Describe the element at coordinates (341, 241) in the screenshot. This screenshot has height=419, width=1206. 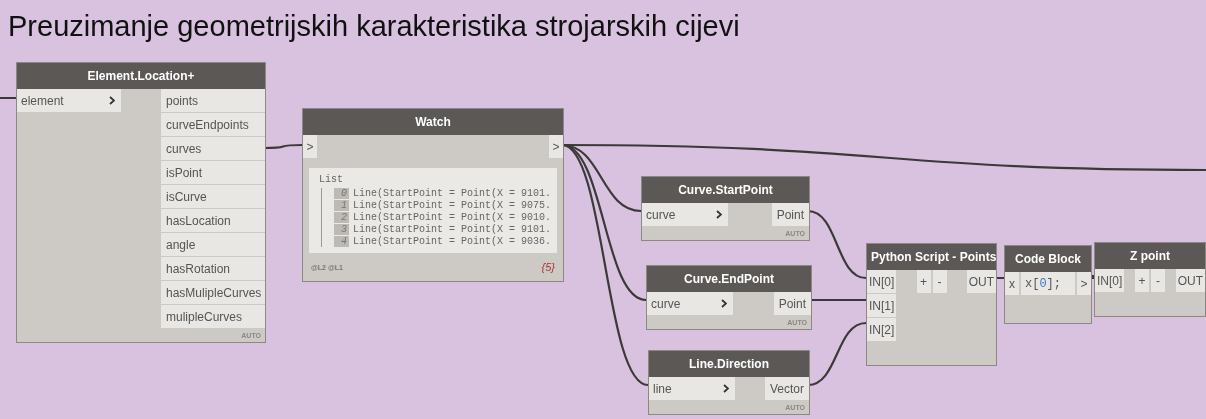
I see `item-index: 4` at that location.